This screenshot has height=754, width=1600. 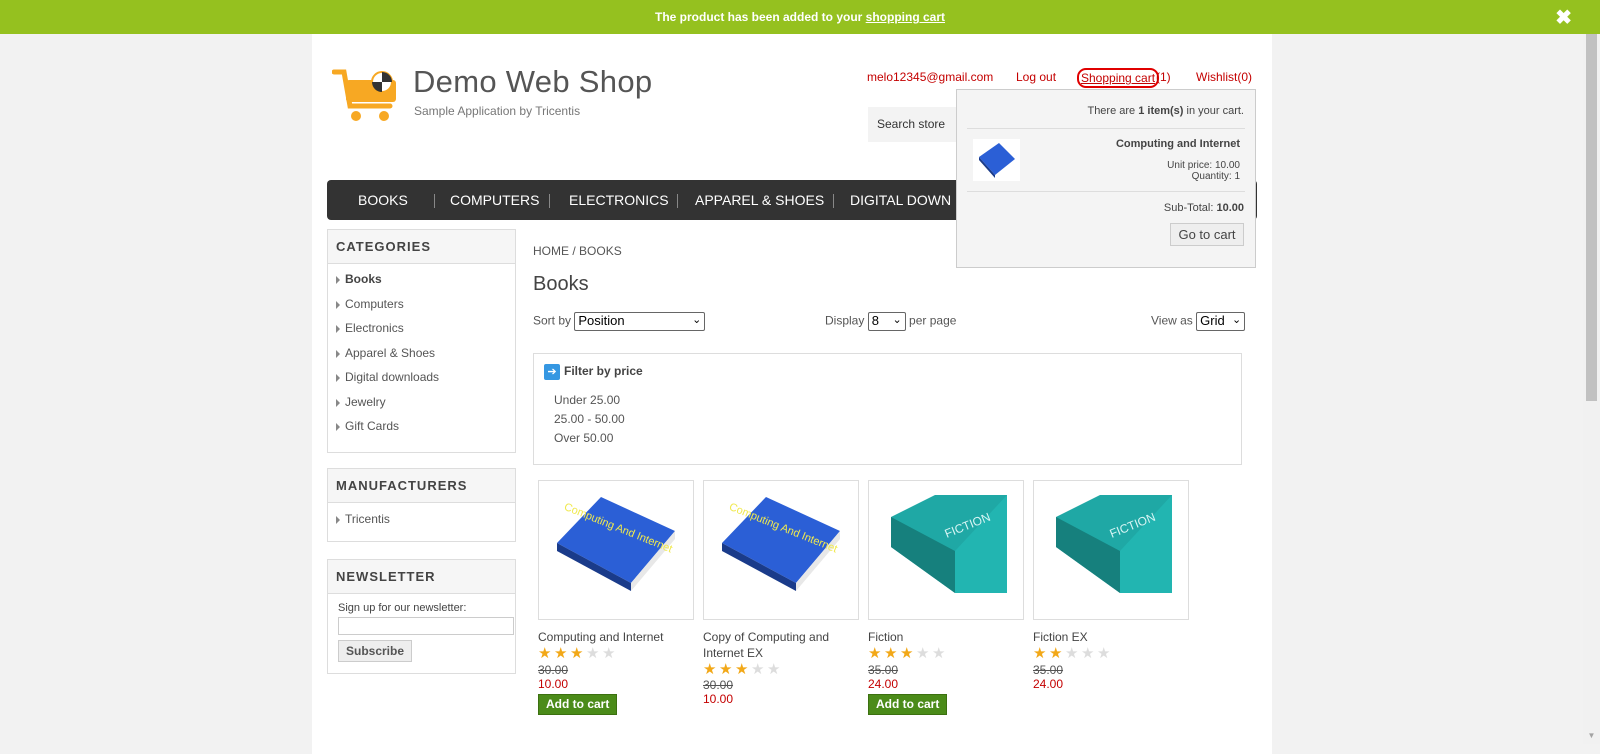 What do you see at coordinates (640, 321) in the screenshot?
I see `sort-select: Position ⌄` at bounding box center [640, 321].